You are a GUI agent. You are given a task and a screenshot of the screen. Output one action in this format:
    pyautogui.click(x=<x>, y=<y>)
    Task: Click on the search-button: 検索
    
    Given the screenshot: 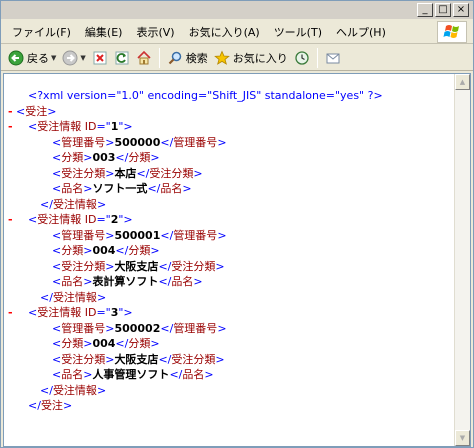 What is the action you would take?
    pyautogui.click(x=187, y=58)
    